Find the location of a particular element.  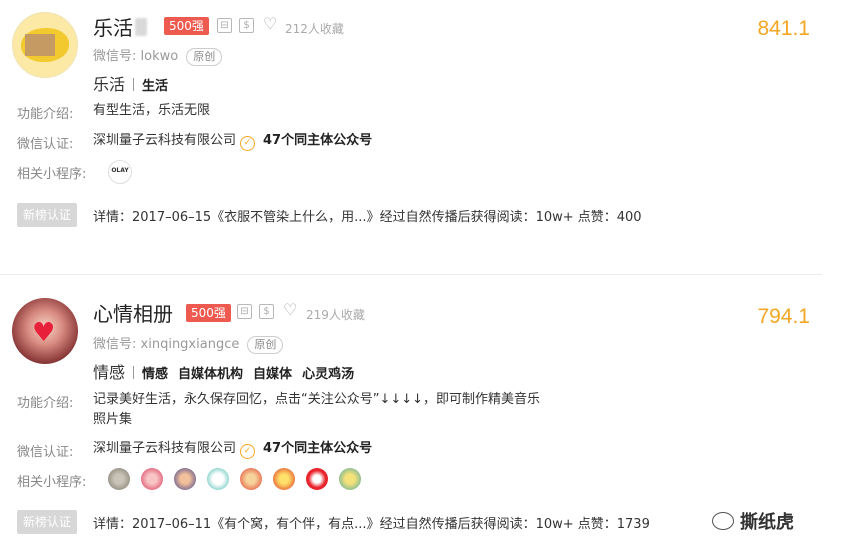

wechat-id-row: 微信号: lokwo 原创 is located at coordinates (158, 55).